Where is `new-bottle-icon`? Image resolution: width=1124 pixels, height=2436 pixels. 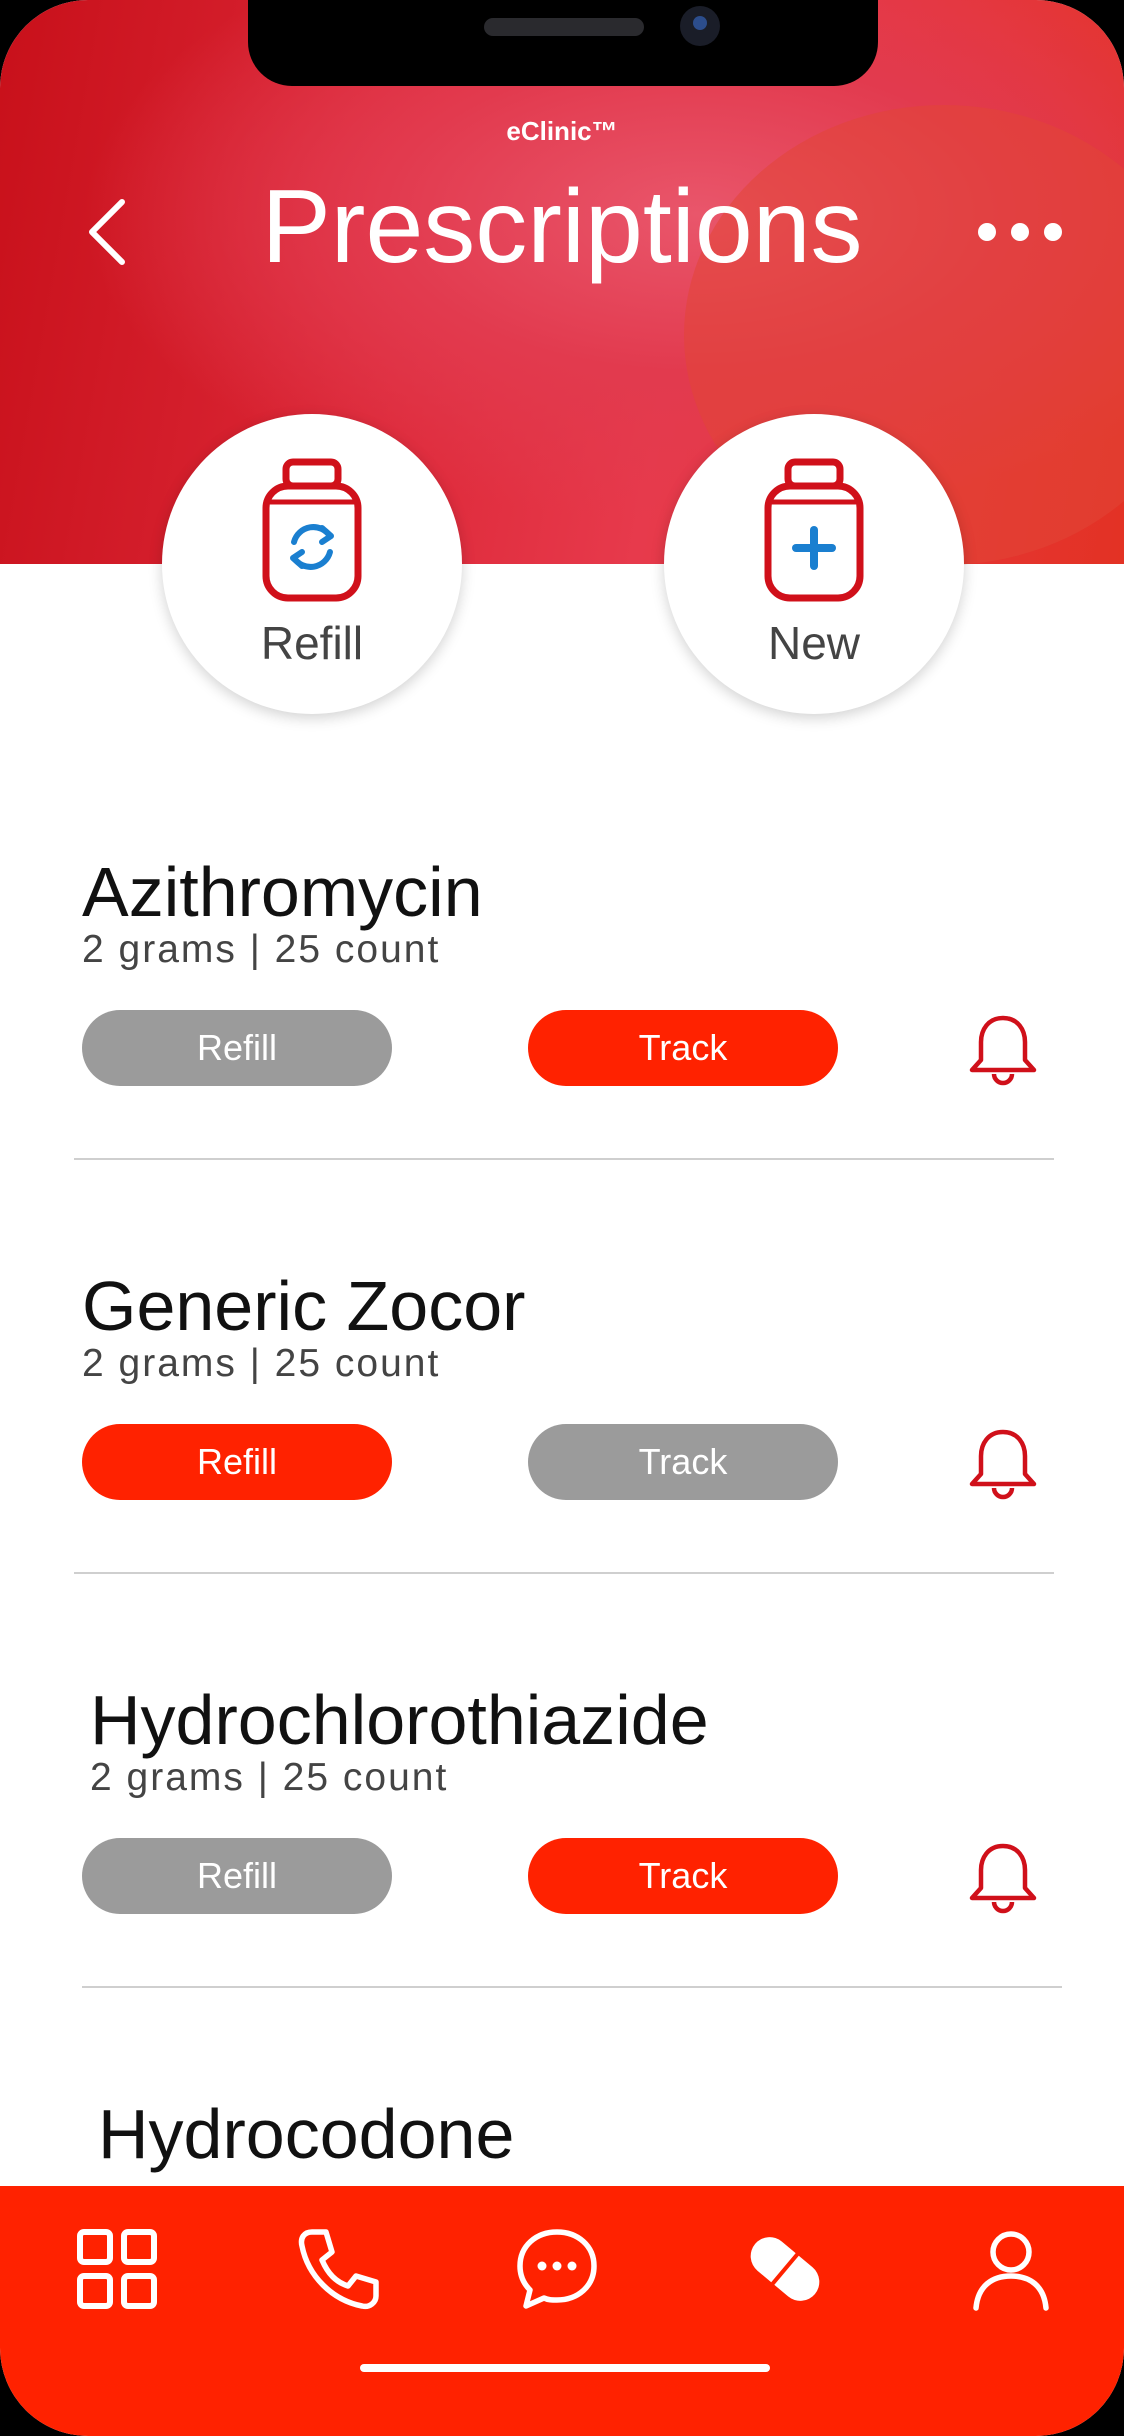
new-bottle-icon is located at coordinates (814, 530).